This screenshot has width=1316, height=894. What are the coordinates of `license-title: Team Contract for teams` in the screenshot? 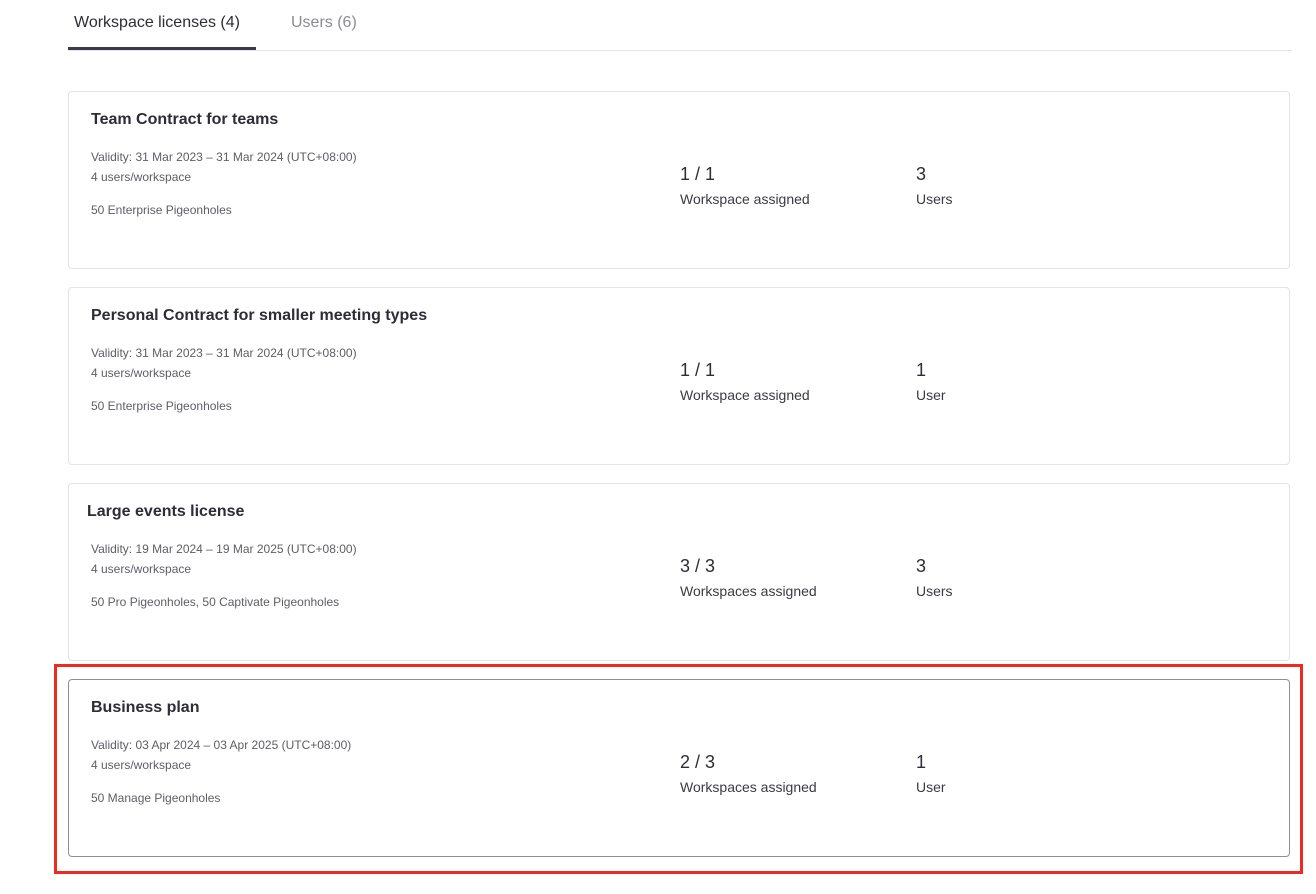 It's located at (185, 119).